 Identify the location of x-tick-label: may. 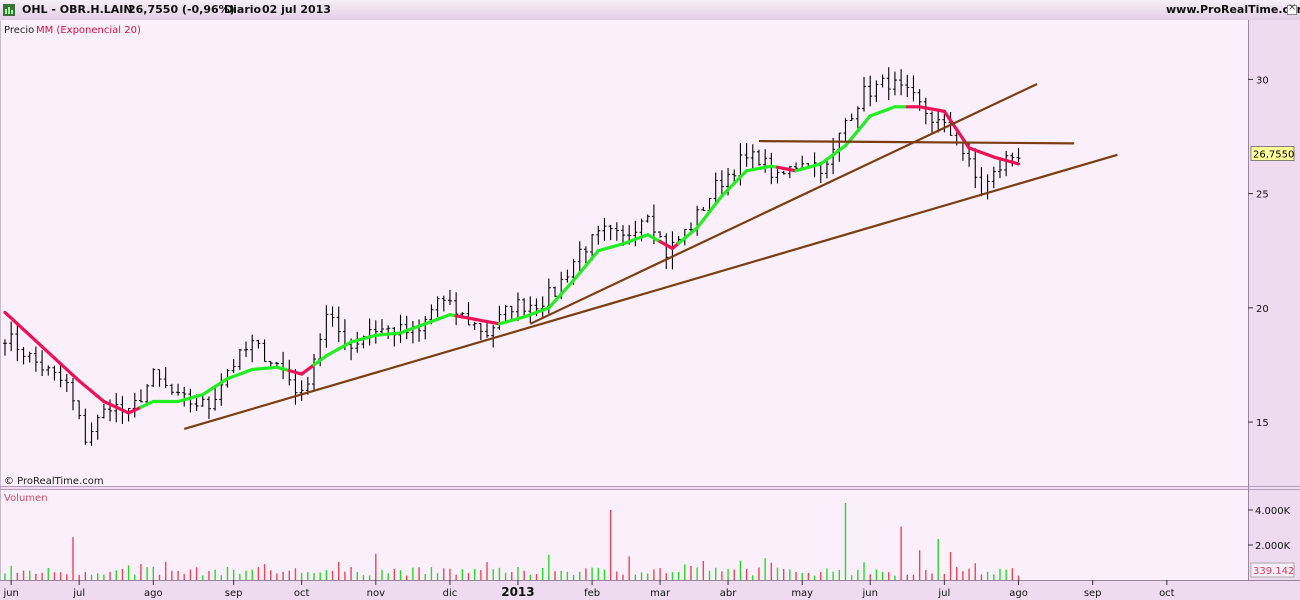
(802, 593).